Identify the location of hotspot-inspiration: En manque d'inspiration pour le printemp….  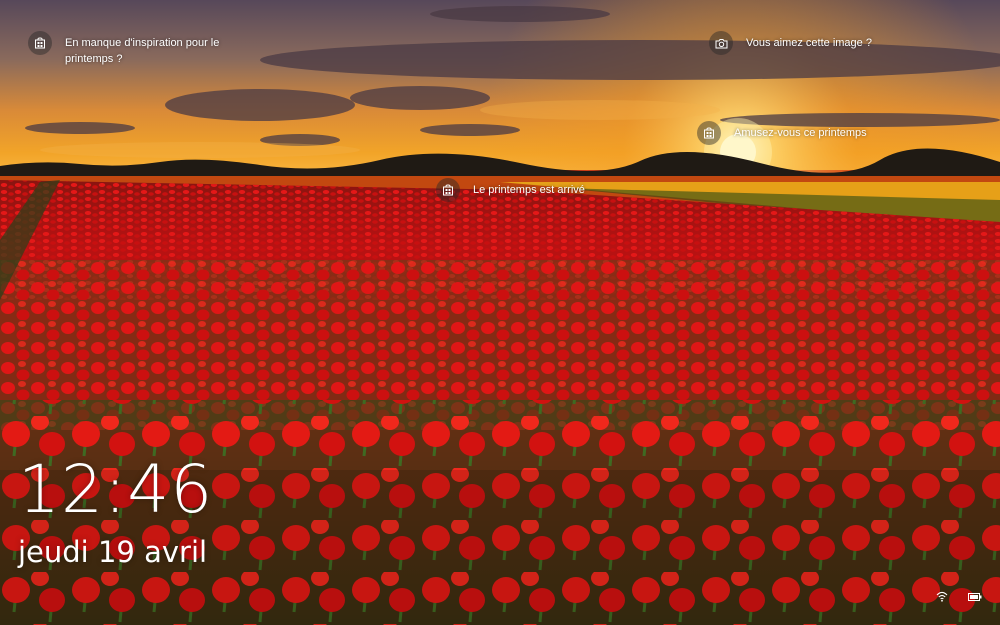
(141, 49).